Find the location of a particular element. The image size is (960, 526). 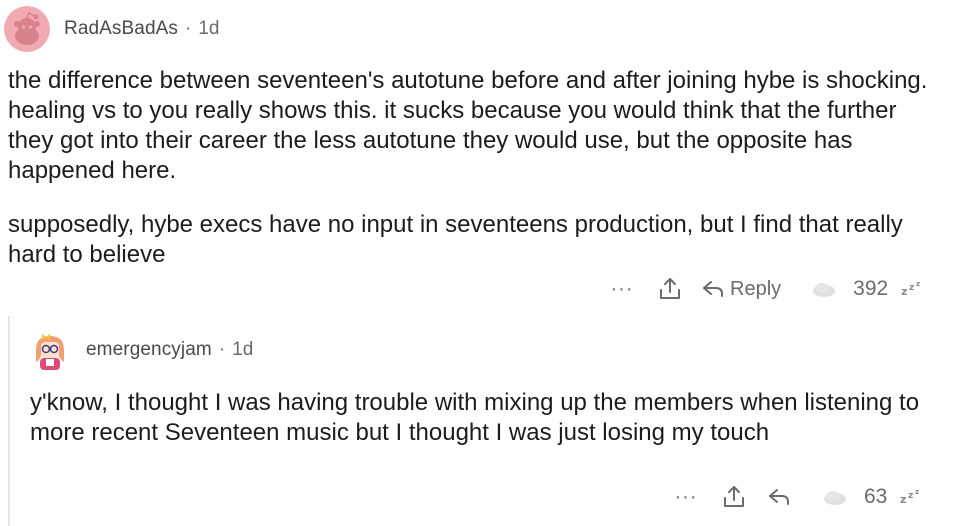

parent-comment-header: RadAsBadAs · 1d is located at coordinates (111, 29).